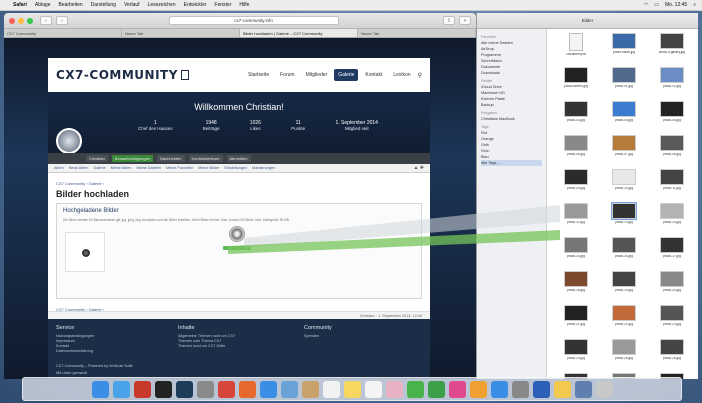 This screenshot has width=702, height=403. What do you see at coordinates (289, 389) in the screenshot?
I see `preview-icon` at bounding box center [289, 389].